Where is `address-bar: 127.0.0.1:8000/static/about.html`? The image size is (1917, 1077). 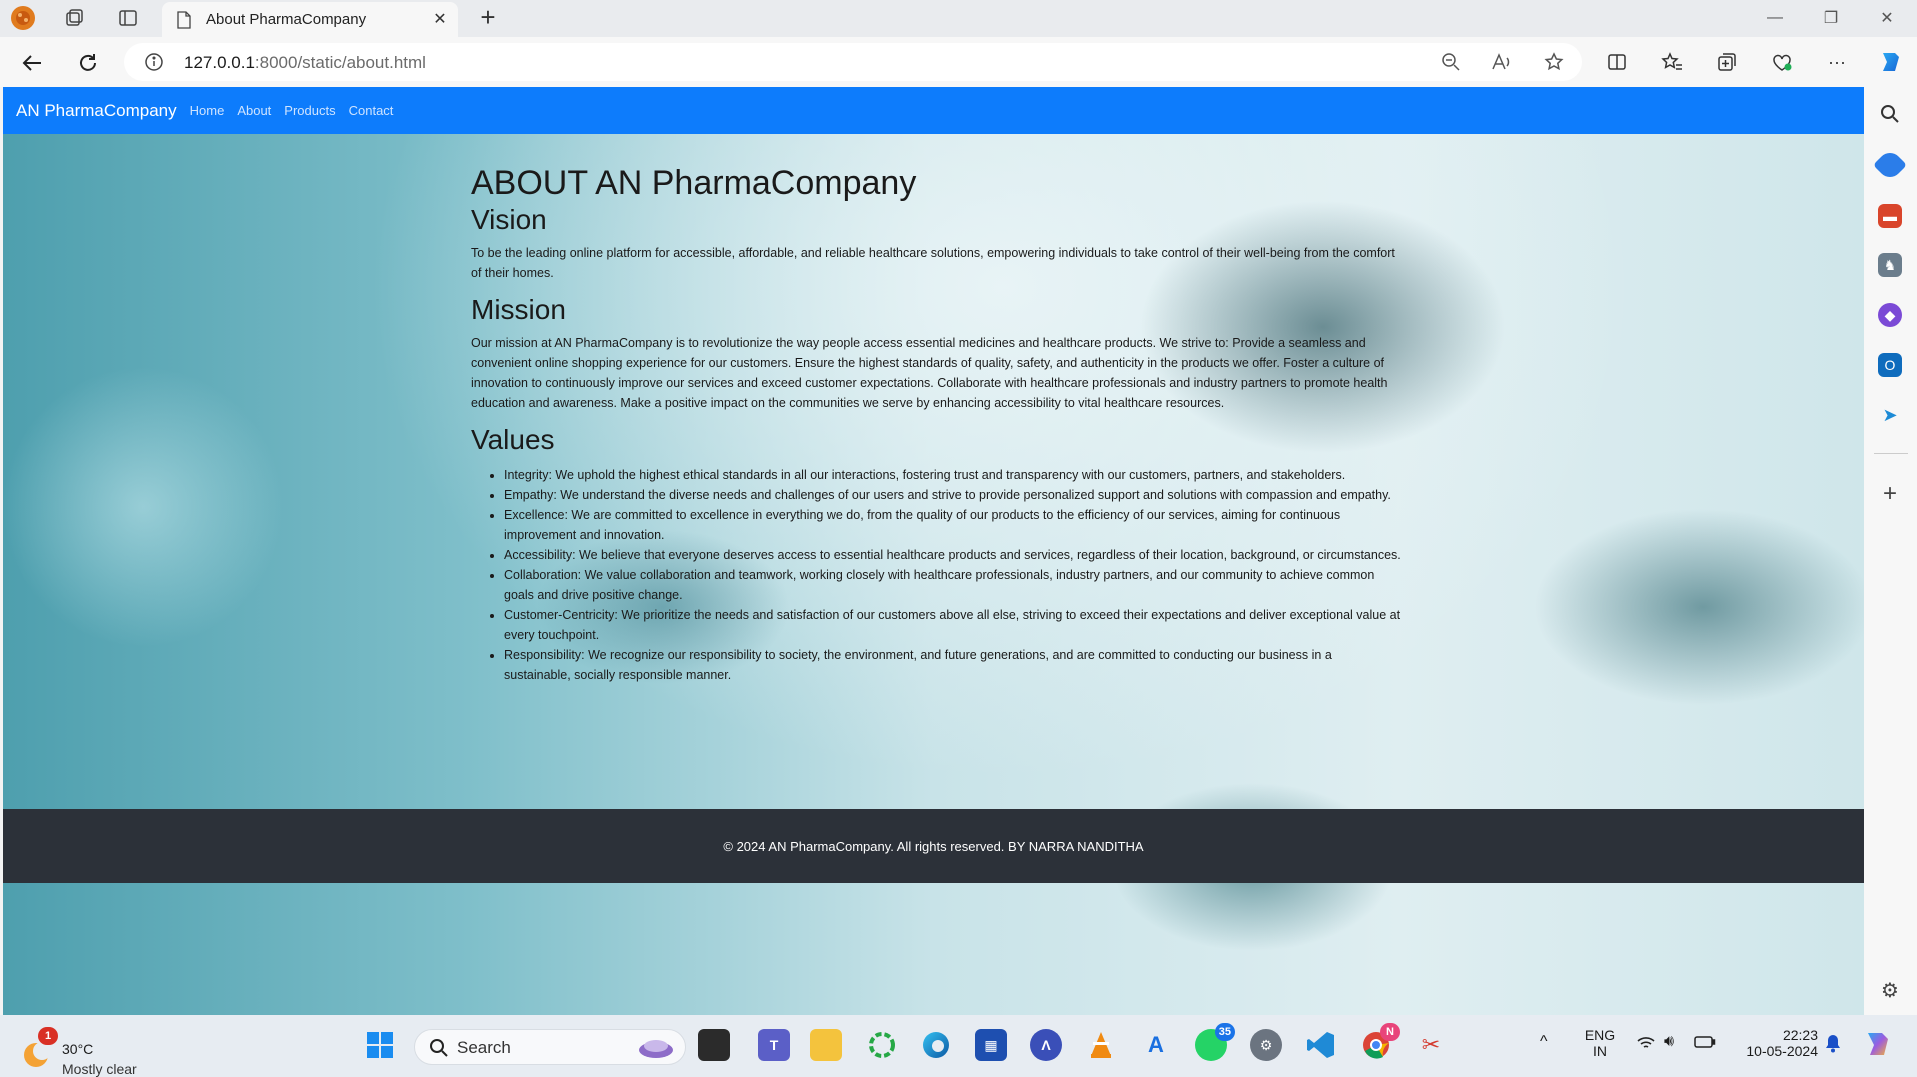 address-bar: 127.0.0.1:8000/static/about.html is located at coordinates (853, 62).